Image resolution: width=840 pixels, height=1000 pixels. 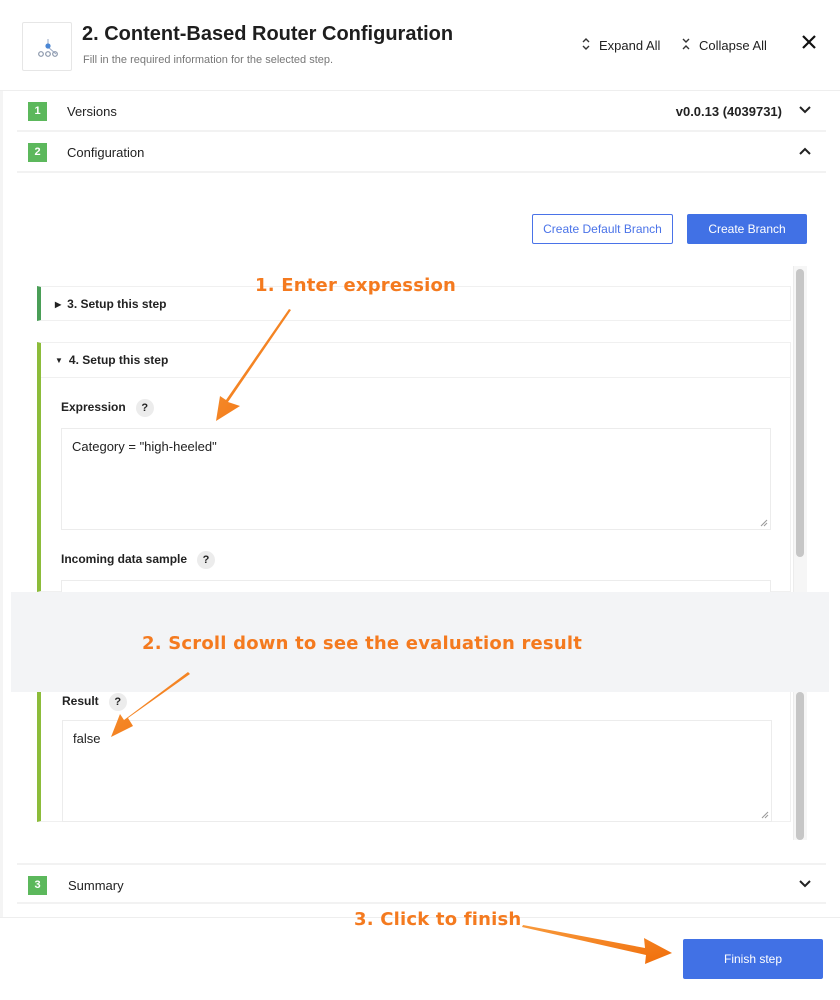 I want to click on chevrons-collapse-icon, so click(x=686, y=45).